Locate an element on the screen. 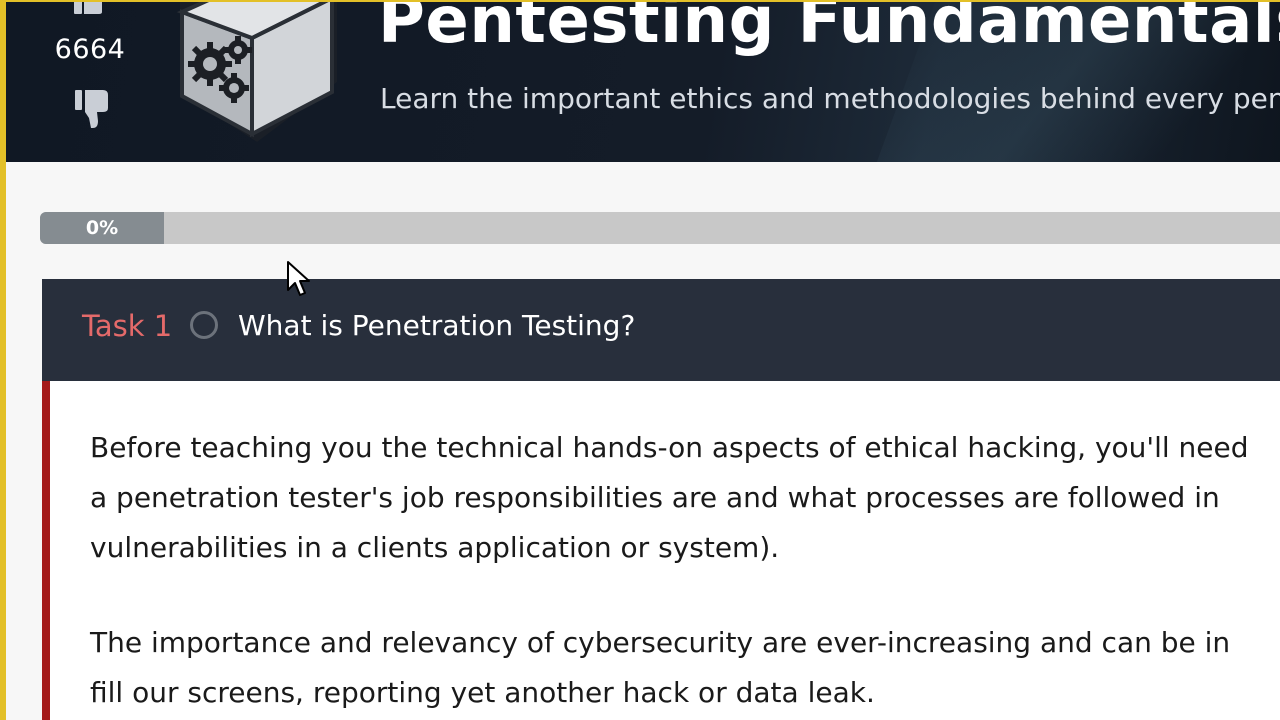 Image resolution: width=1280 pixels, height=720 pixels. vote-count: 6664 is located at coordinates (90, 49).